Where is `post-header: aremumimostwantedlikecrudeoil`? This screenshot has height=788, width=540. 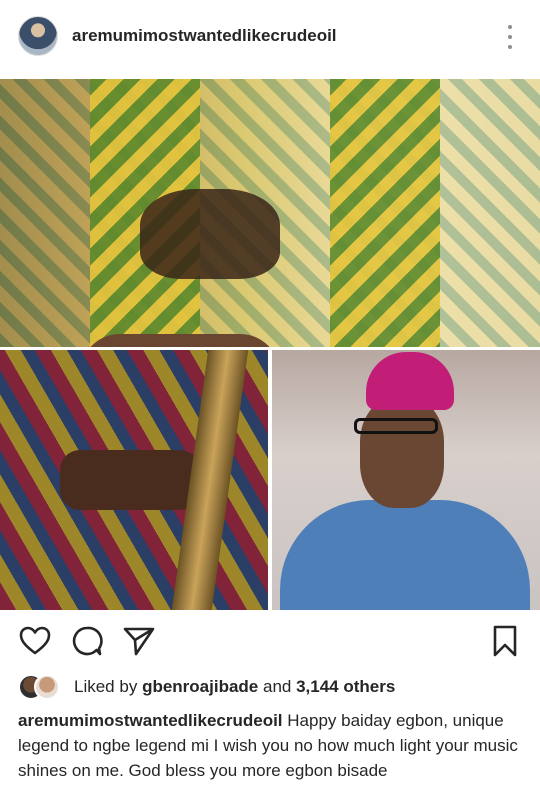
post-header: aremumimostwantedlikecrudeoil is located at coordinates (270, 39).